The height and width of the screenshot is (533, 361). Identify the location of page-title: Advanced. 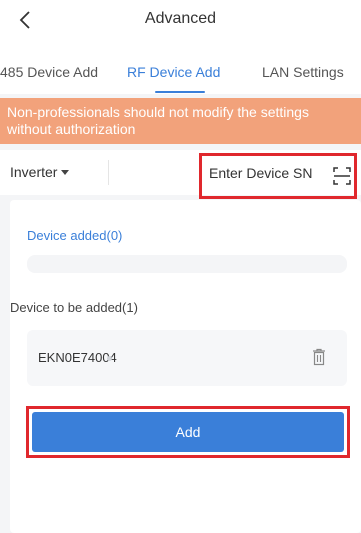
(180, 18).